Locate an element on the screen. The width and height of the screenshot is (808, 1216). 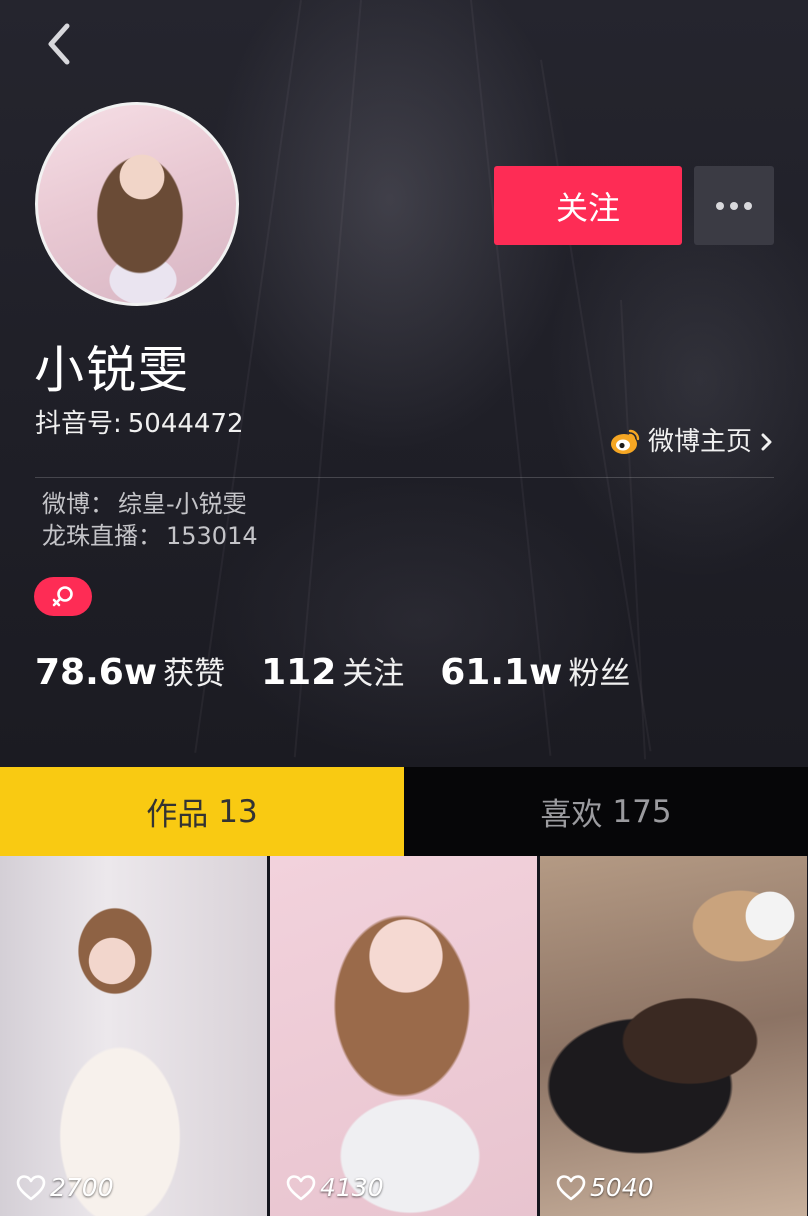
likes-count: 78.6w is located at coordinates (96, 672).